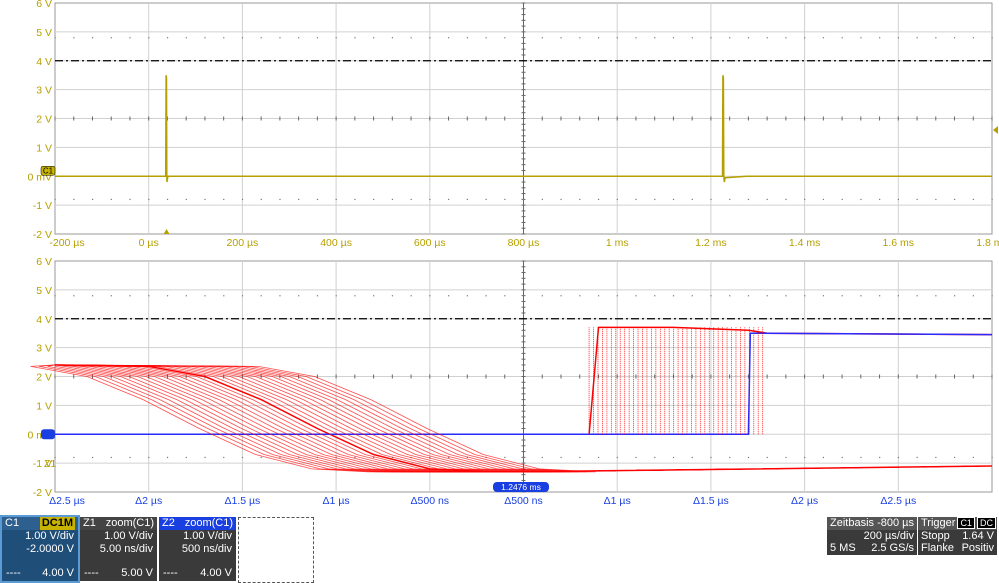 The height and width of the screenshot is (583, 999). What do you see at coordinates (430, 501) in the screenshot?
I see `x-tick-label: Δ500 ns` at bounding box center [430, 501].